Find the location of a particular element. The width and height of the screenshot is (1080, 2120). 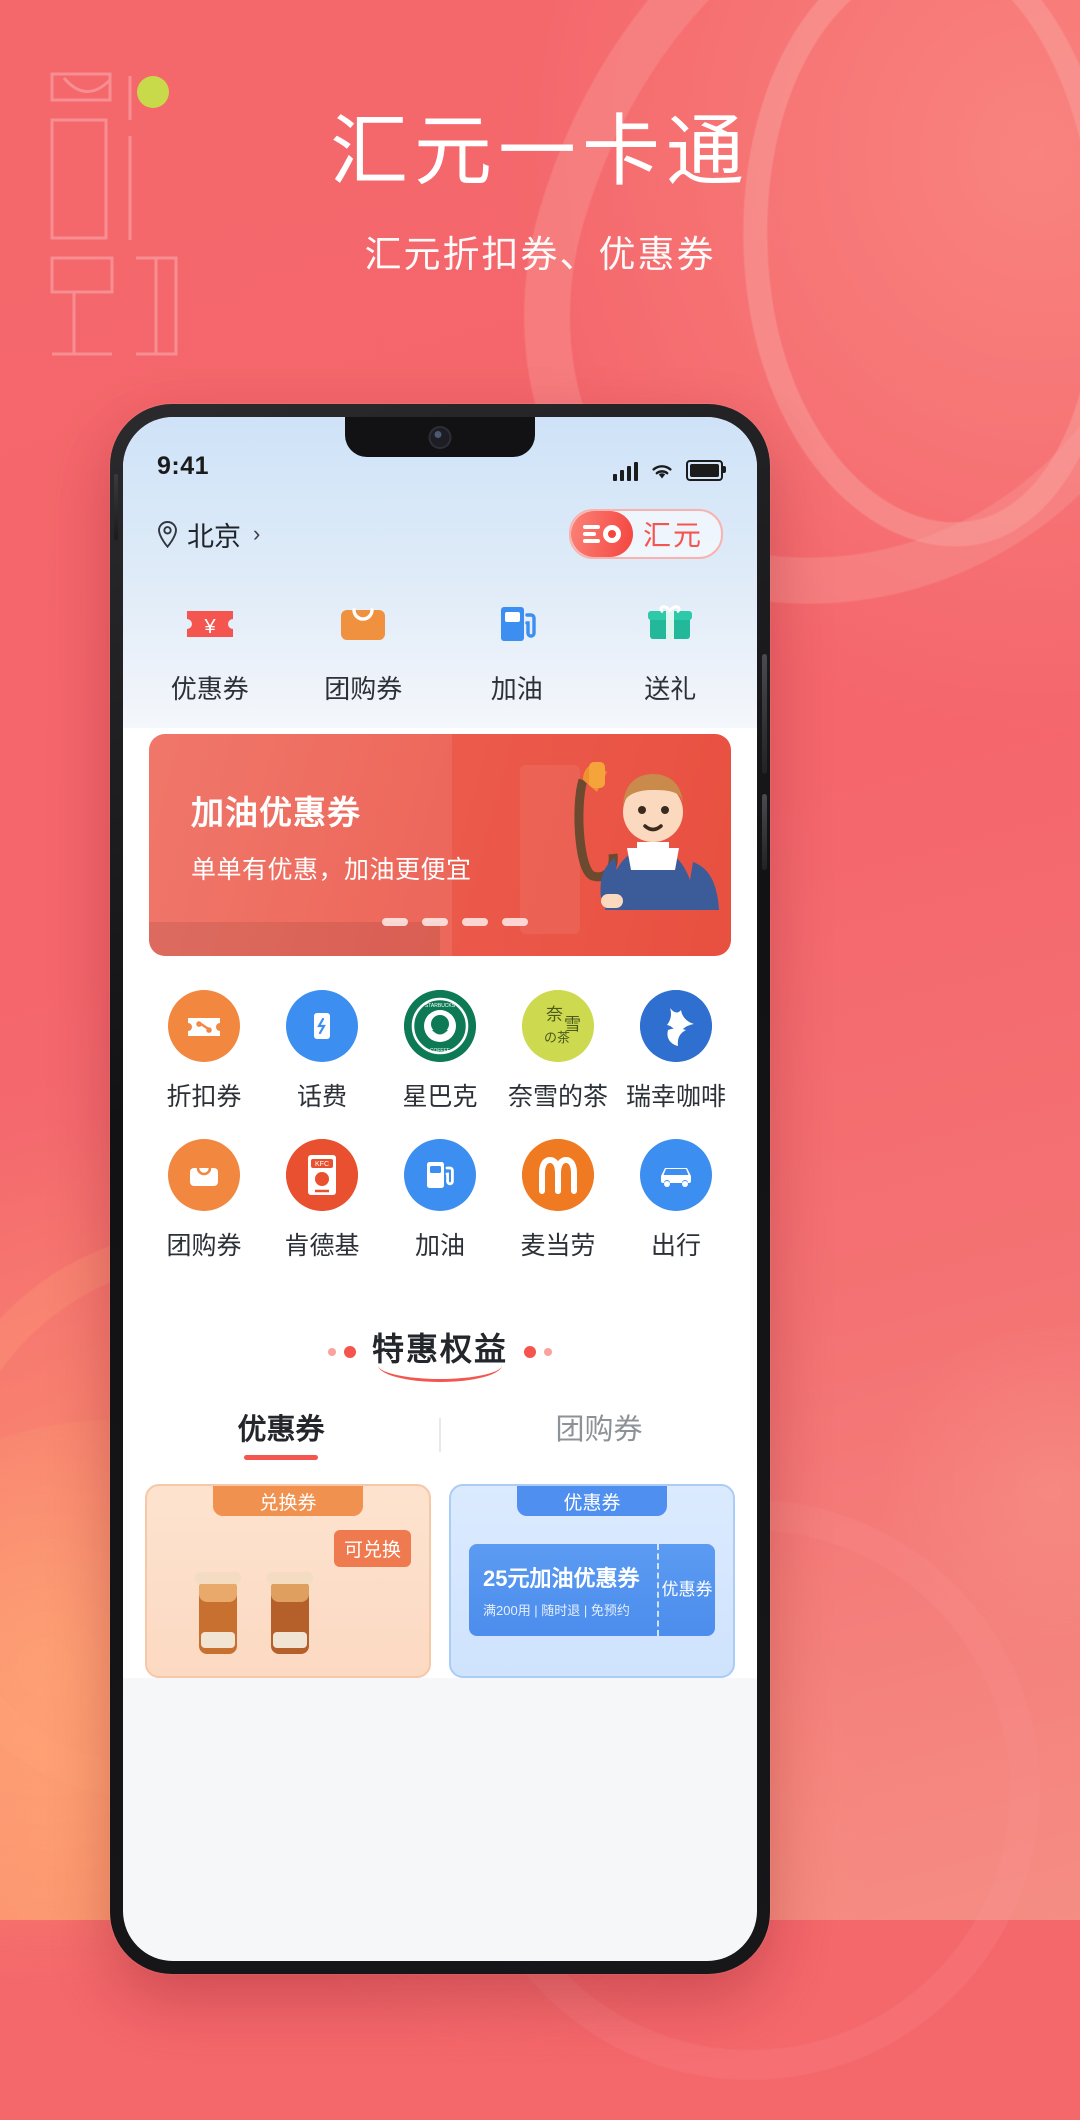

brand-item-starbucks: STARBUCKS COFFEE 星巴克 is located at coordinates (440, 1051).